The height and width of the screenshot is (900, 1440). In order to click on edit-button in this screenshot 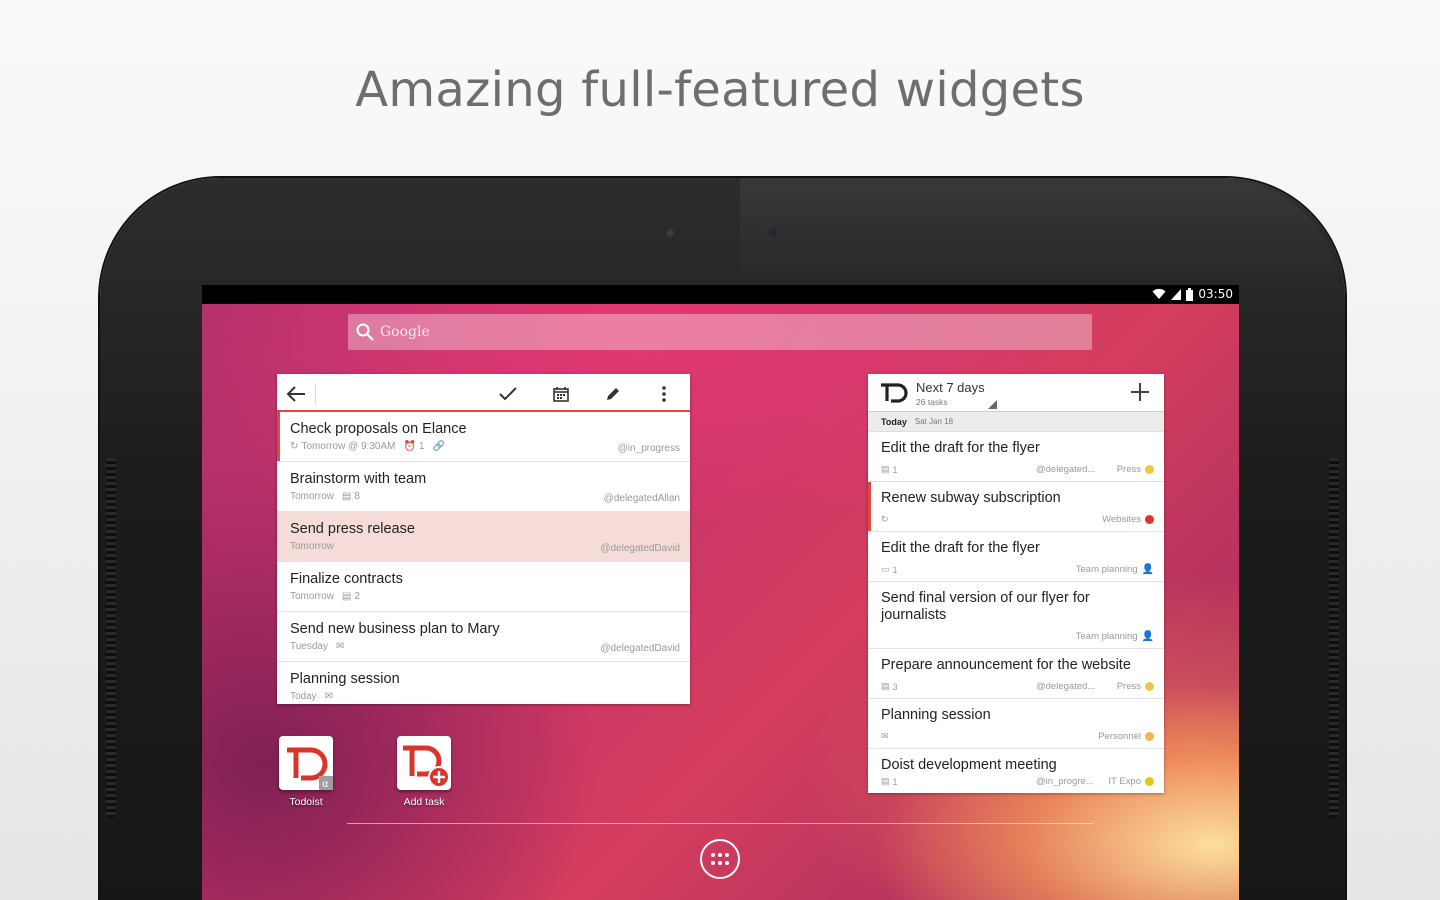, I will do `click(613, 394)`.